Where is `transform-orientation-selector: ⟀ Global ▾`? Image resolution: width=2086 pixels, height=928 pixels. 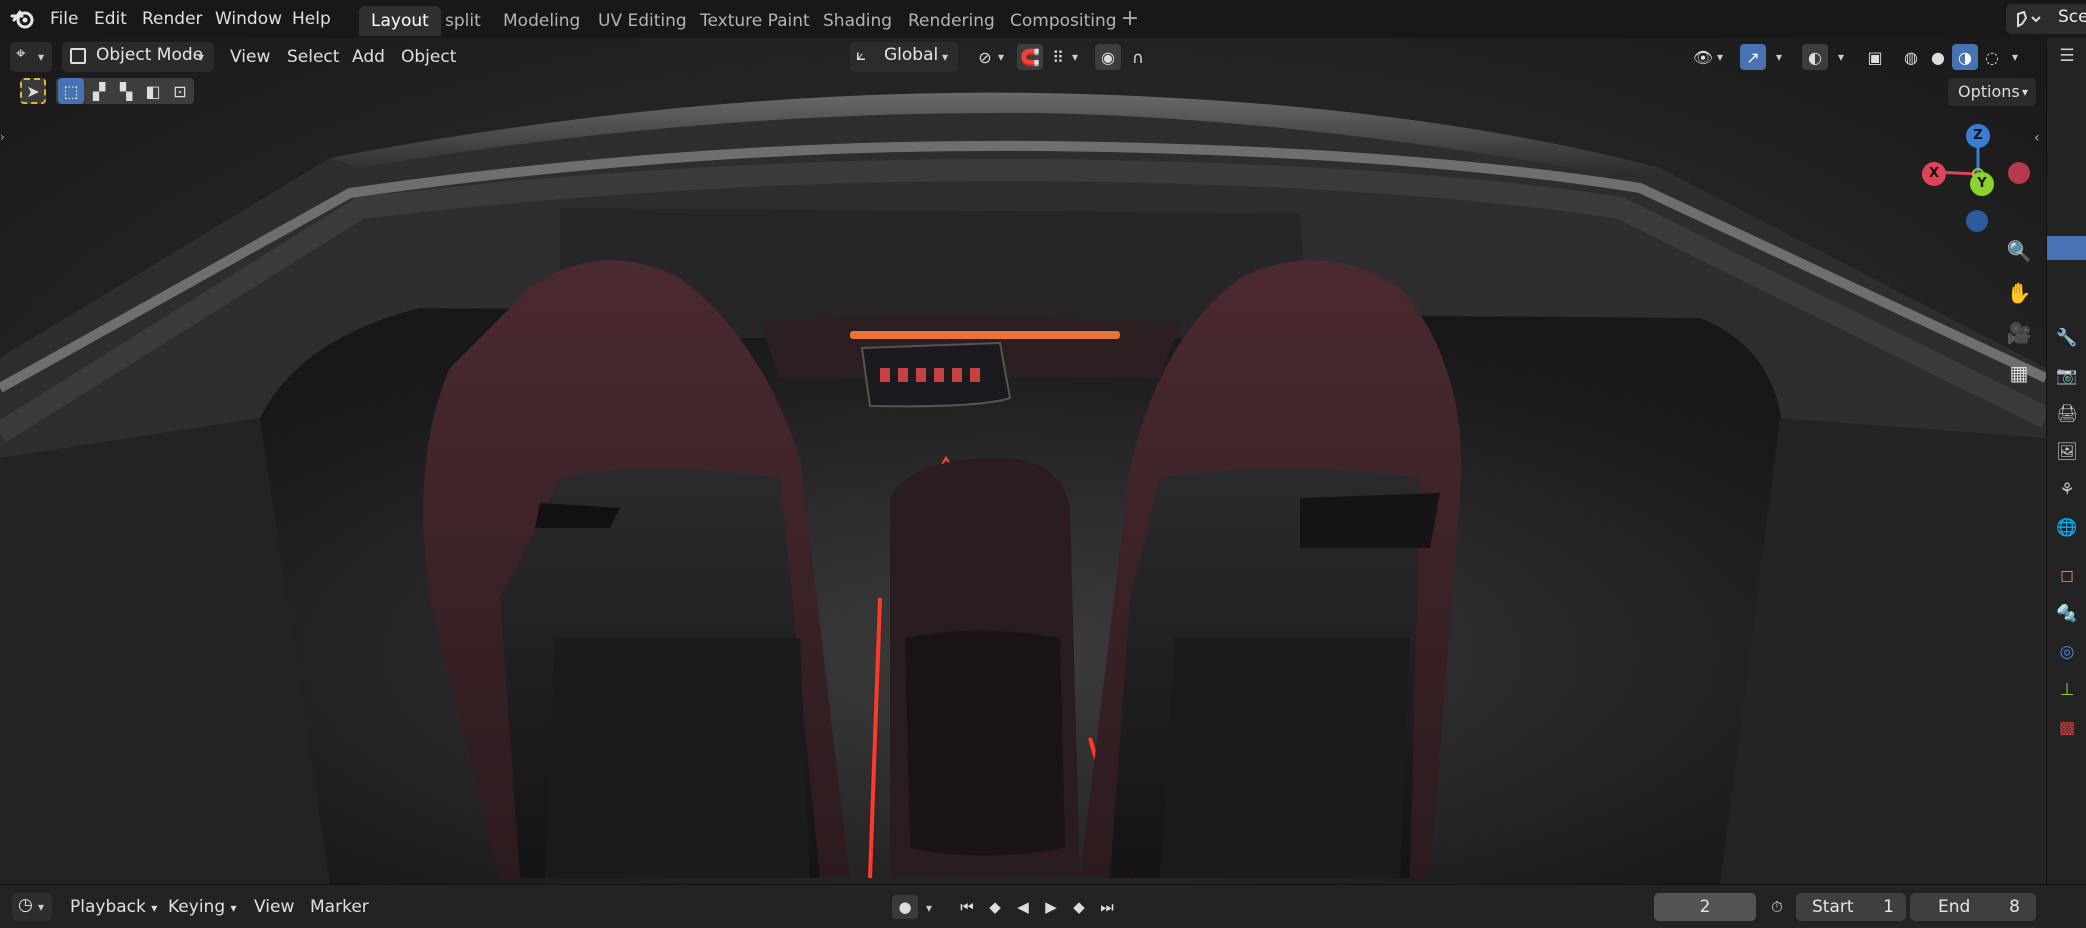
transform-orientation-selector: ⟀ Global ▾ is located at coordinates (904, 57).